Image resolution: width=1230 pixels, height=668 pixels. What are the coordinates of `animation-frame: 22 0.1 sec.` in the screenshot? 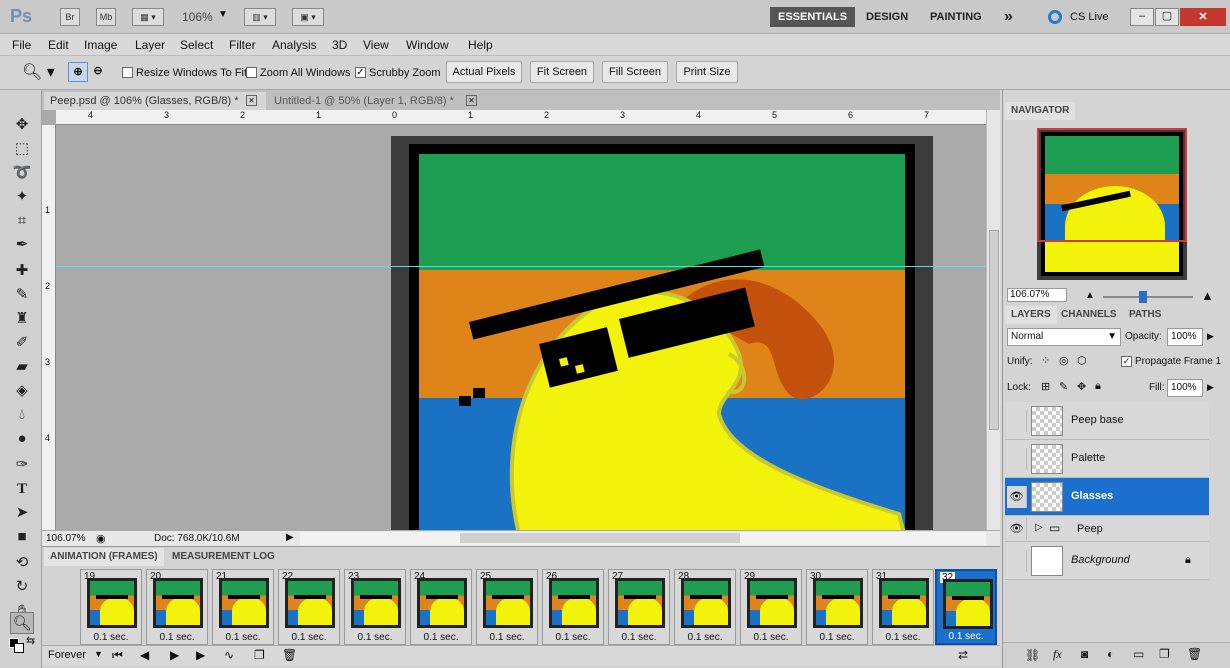 It's located at (309, 607).